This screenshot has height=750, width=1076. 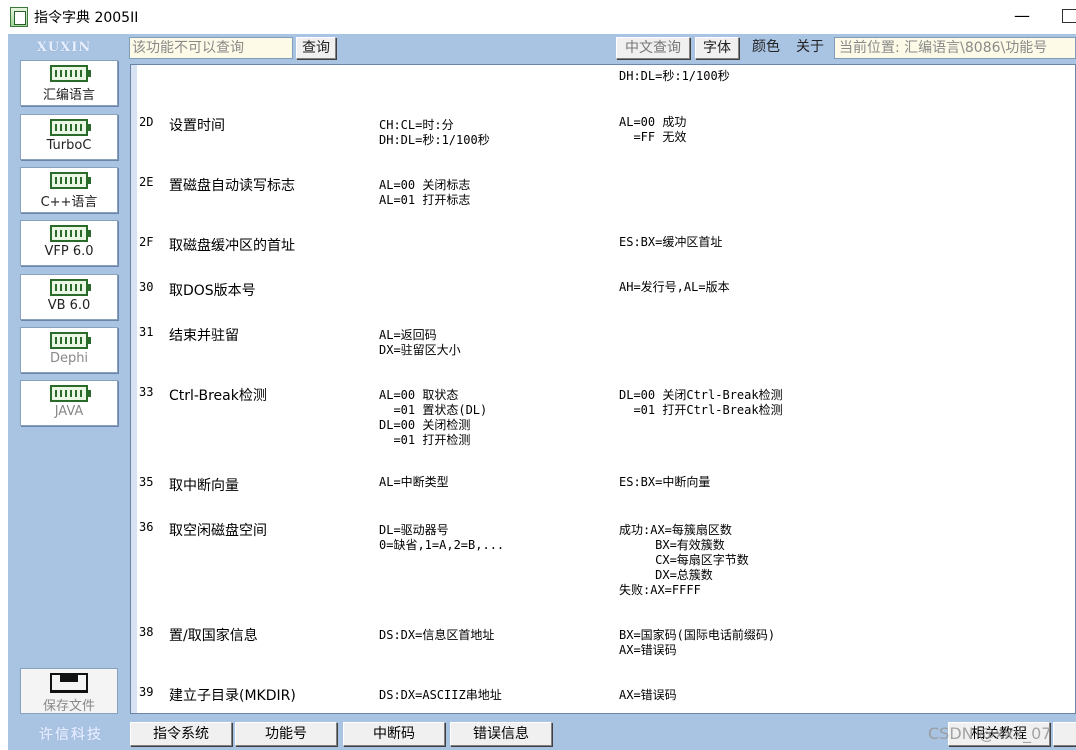 I want to click on row-input: CH:CL=时:分 DH:DL=秒:1/100秒, so click(x=434, y=132).